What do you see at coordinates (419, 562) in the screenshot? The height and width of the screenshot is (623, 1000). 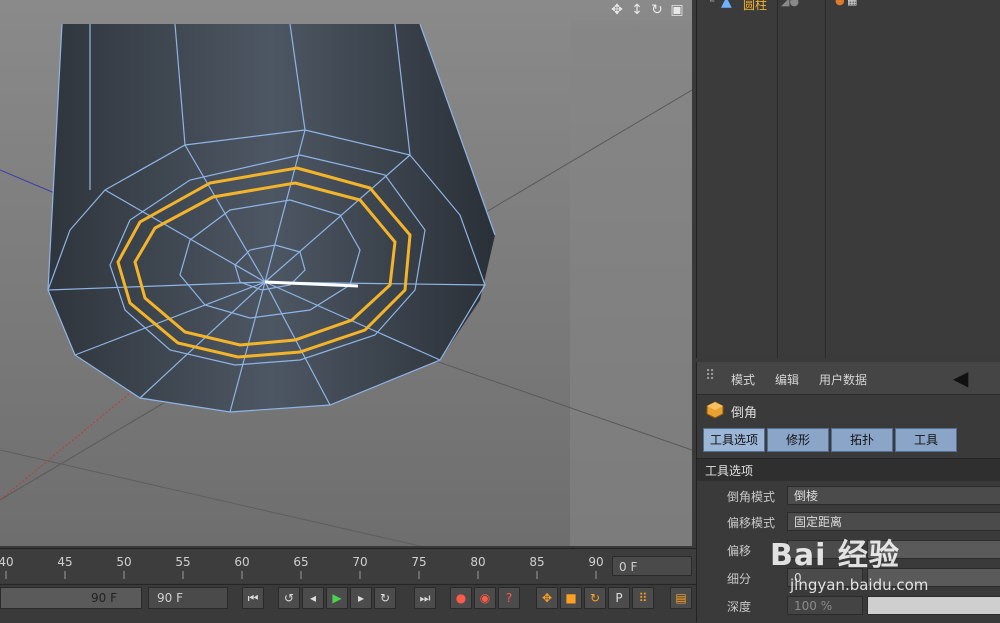 I see `tick-label: 75` at bounding box center [419, 562].